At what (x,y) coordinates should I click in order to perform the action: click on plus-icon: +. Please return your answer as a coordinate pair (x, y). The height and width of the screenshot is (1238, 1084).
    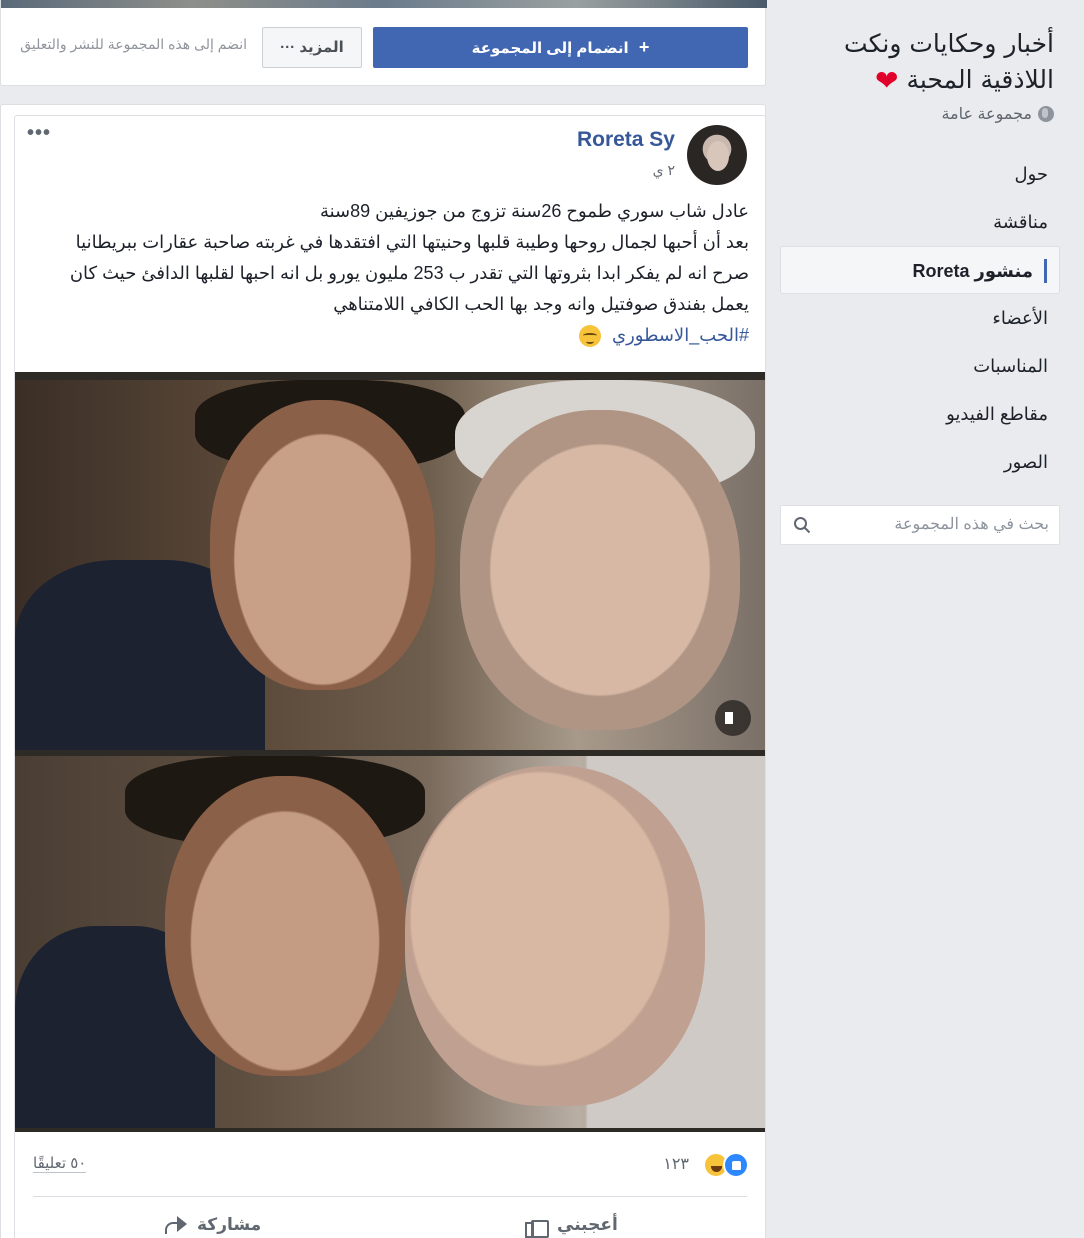
    Looking at the image, I should click on (644, 47).